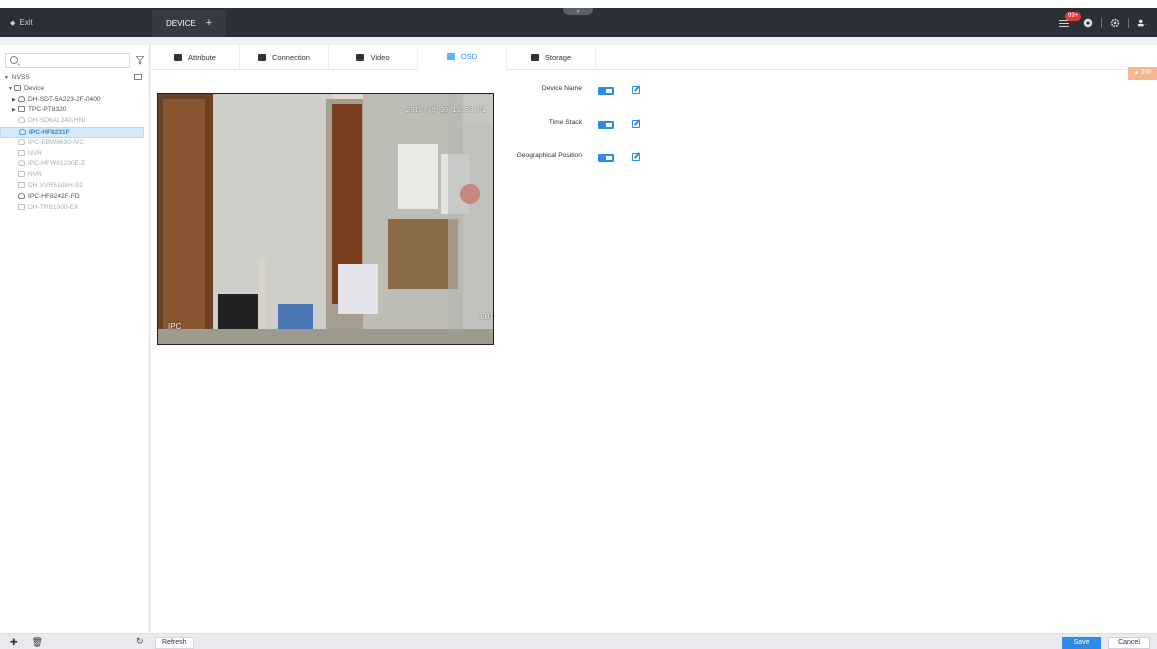  What do you see at coordinates (1064, 23) in the screenshot?
I see `list-icon` at bounding box center [1064, 23].